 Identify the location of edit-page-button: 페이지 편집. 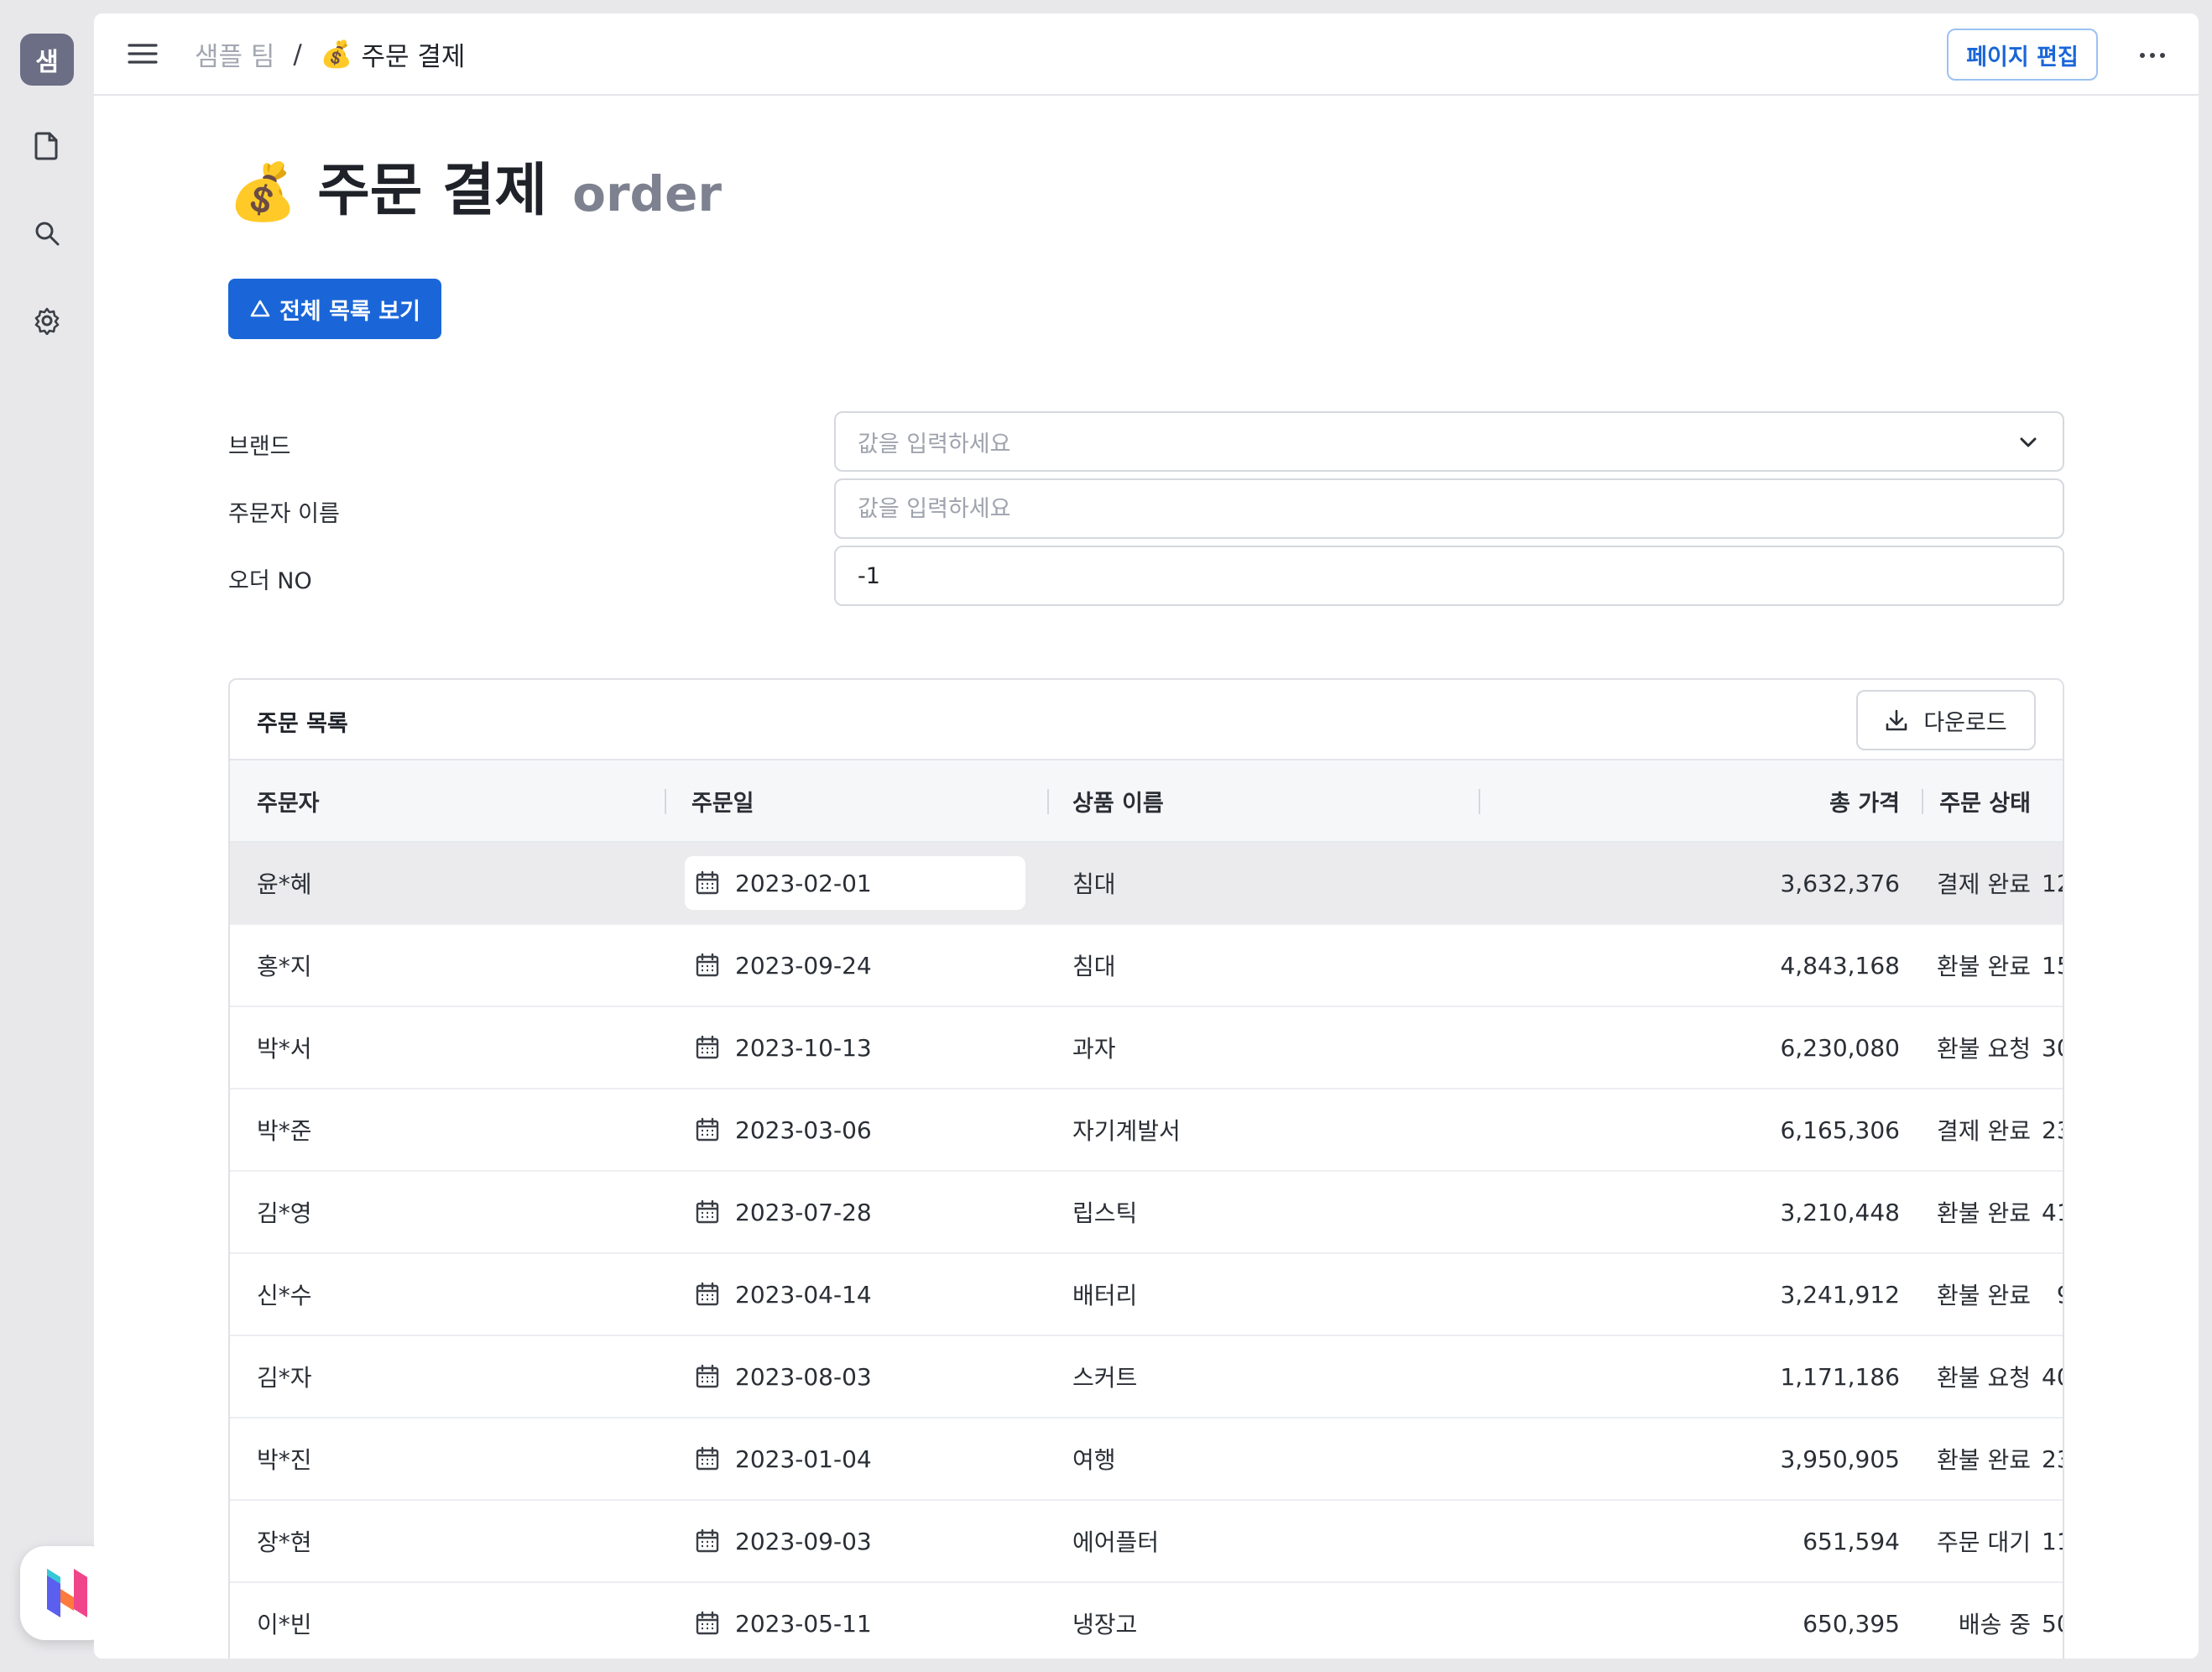
(2022, 55).